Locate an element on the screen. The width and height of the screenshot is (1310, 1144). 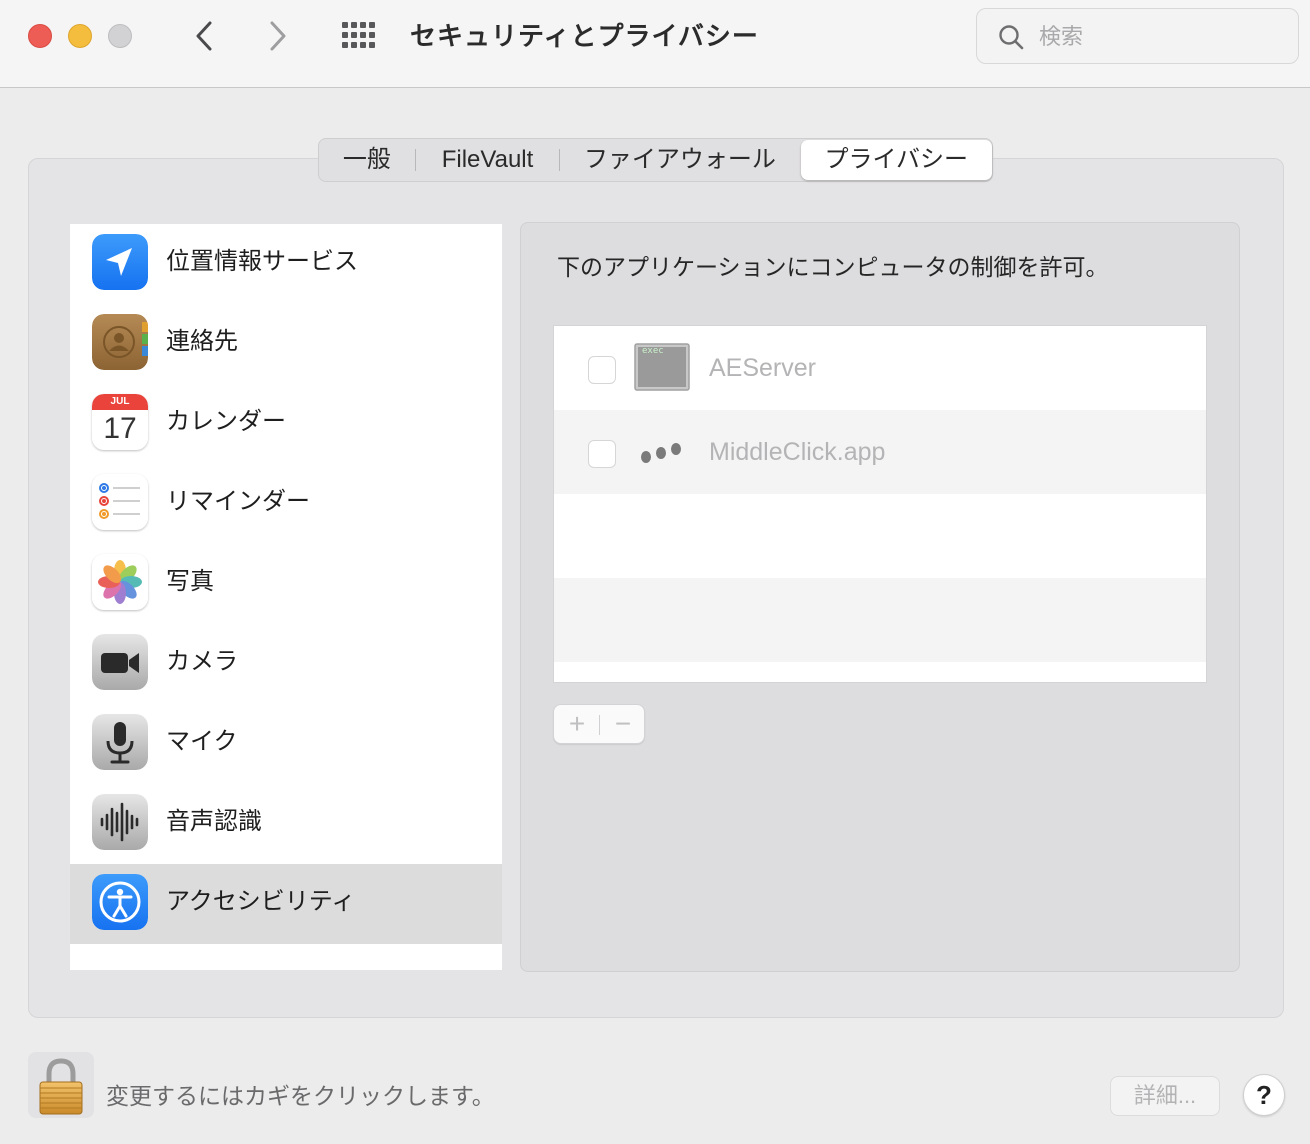
chevron-left-icon is located at coordinates (204, 36).